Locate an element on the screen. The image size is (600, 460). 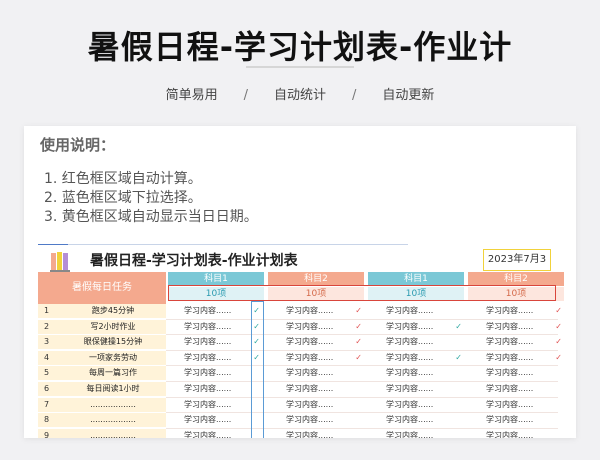
binder-icon is located at coordinates (60, 262).